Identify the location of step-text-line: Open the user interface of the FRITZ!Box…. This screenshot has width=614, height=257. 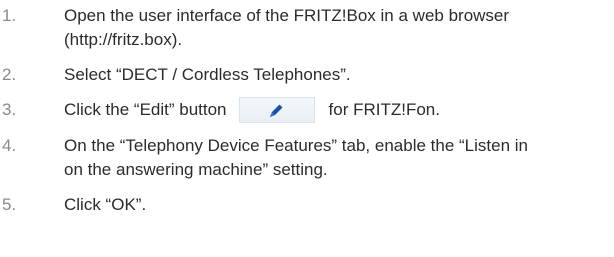
(287, 15).